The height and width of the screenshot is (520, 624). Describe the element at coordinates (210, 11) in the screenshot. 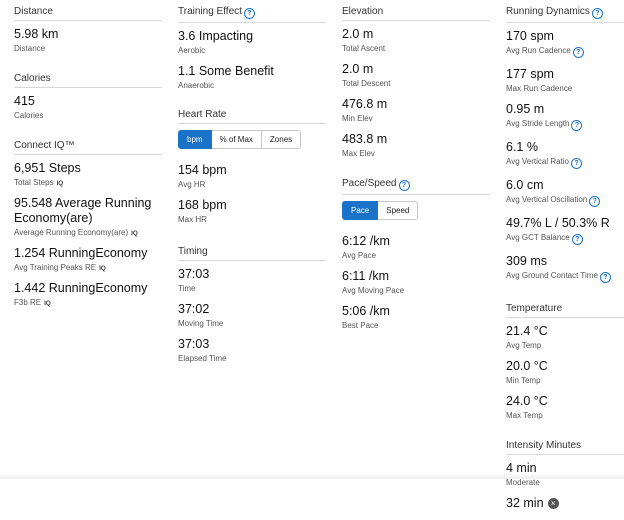

I see `section-title-text: Training Effect` at that location.